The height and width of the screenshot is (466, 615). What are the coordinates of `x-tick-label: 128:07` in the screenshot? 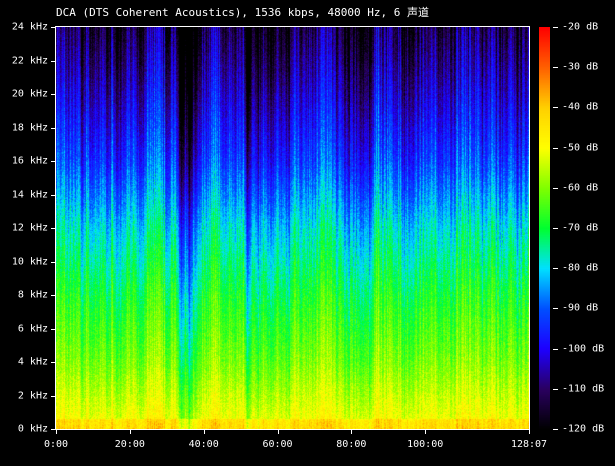 It's located at (529, 444).